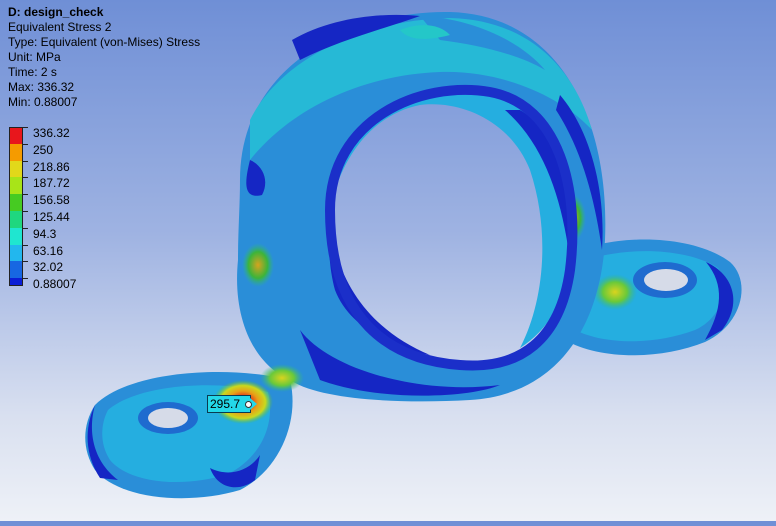 Image resolution: width=776 pixels, height=526 pixels. What do you see at coordinates (43, 102) in the screenshot?
I see `result-min: Min: 0.88007` at bounding box center [43, 102].